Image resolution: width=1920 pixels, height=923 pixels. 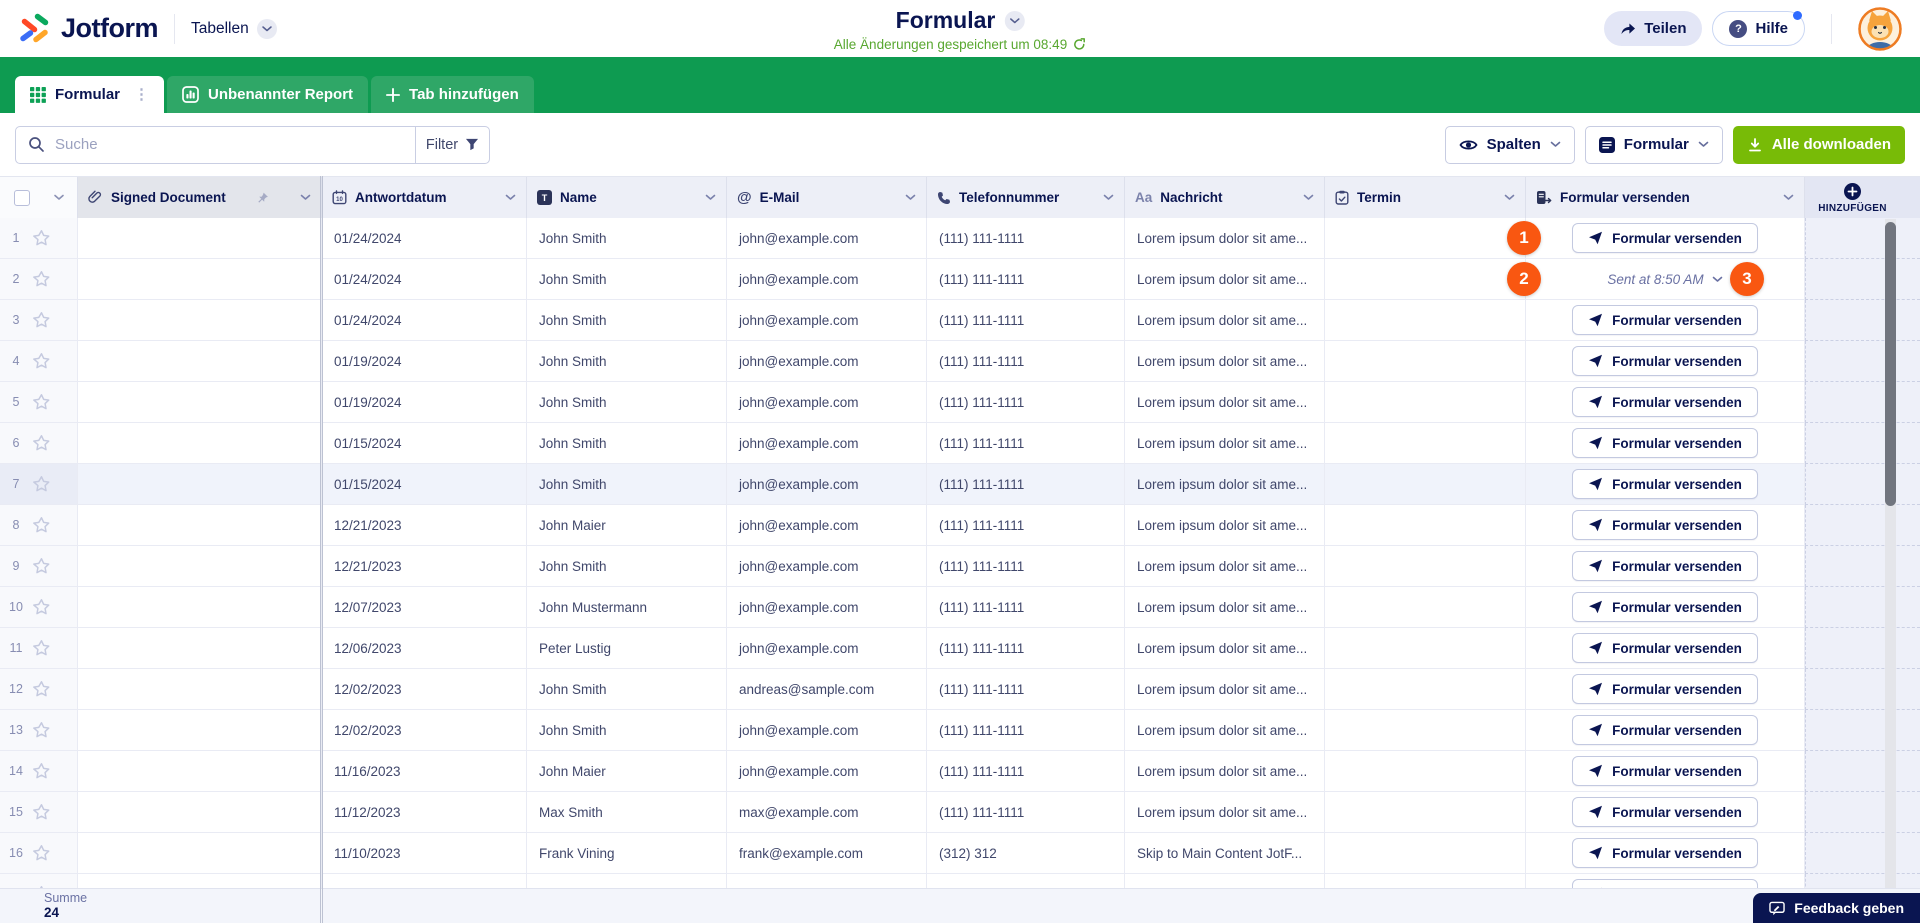 What do you see at coordinates (39, 197) in the screenshot?
I see `select-all-header` at bounding box center [39, 197].